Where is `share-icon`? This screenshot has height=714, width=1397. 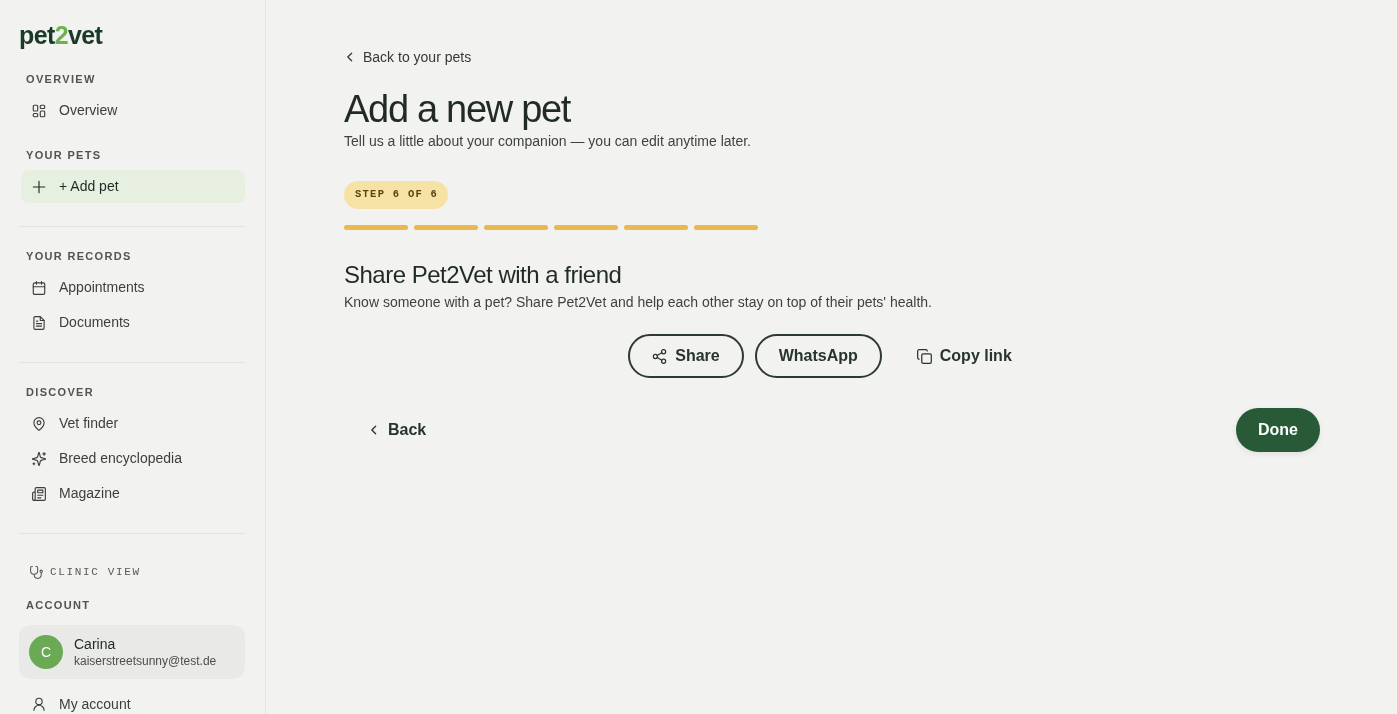 share-icon is located at coordinates (660, 356).